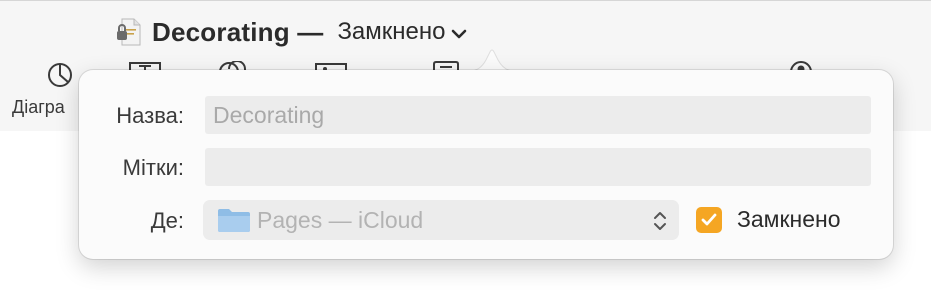 This screenshot has height=298, width=931. Describe the element at coordinates (38, 107) in the screenshot. I see `chart-button-label: Діагра` at that location.